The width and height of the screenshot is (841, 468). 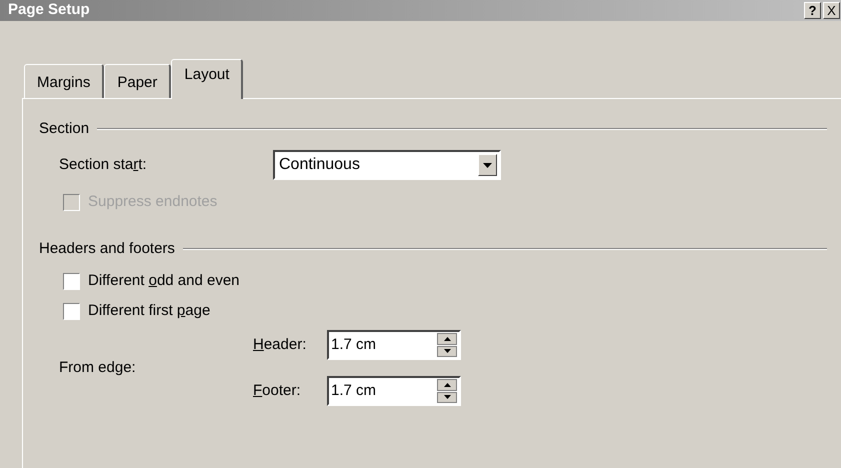 What do you see at coordinates (277, 390) in the screenshot?
I see `field-label: Footer:` at bounding box center [277, 390].